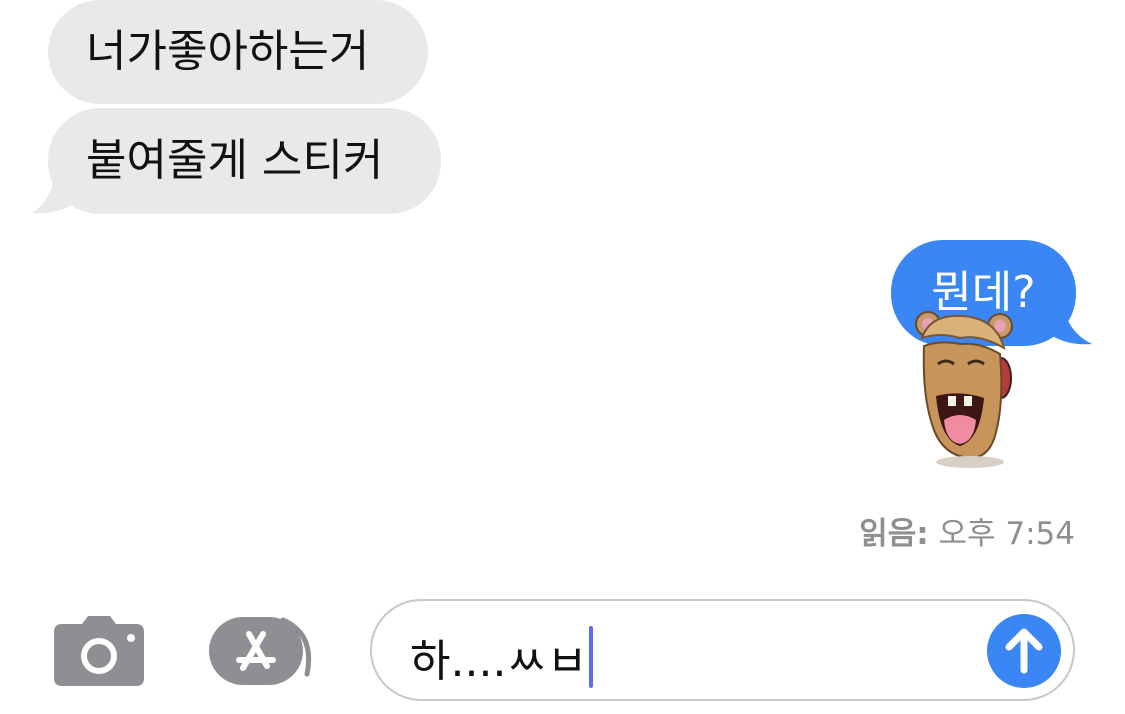 The width and height of the screenshot is (1125, 714). Describe the element at coordinates (265, 651) in the screenshot. I see `app-store-icon` at that location.